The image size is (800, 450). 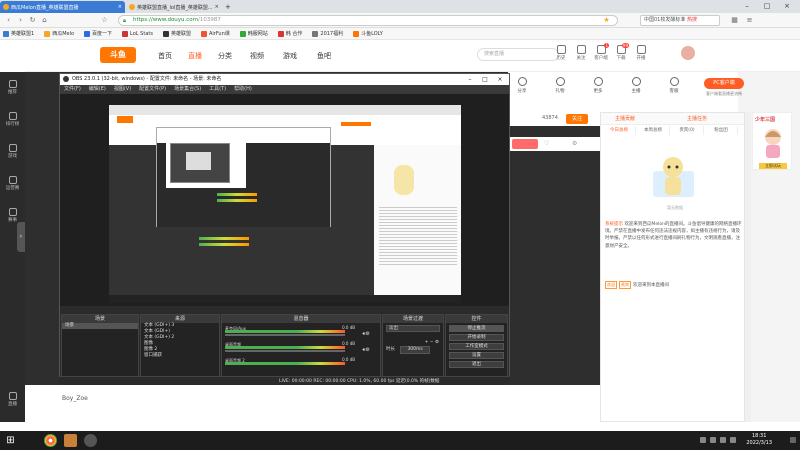 I want to click on scene-item: 场景, so click(x=100, y=326).